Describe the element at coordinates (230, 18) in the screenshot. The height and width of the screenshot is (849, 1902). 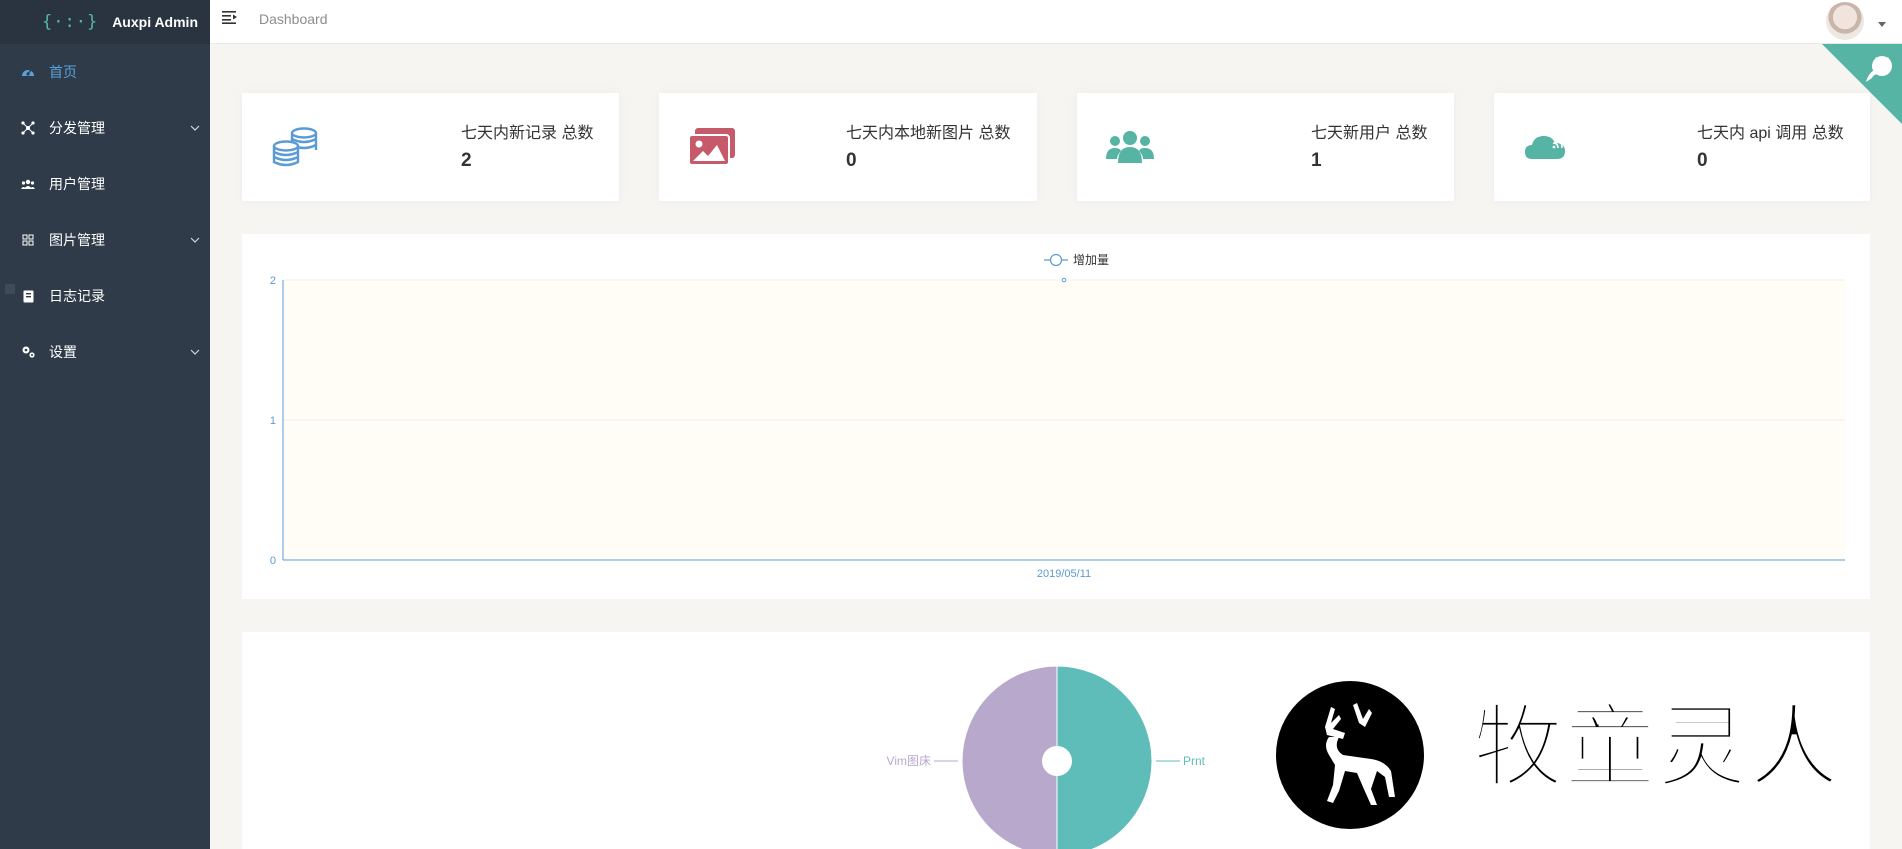
I see `menu-toggle-icon` at that location.